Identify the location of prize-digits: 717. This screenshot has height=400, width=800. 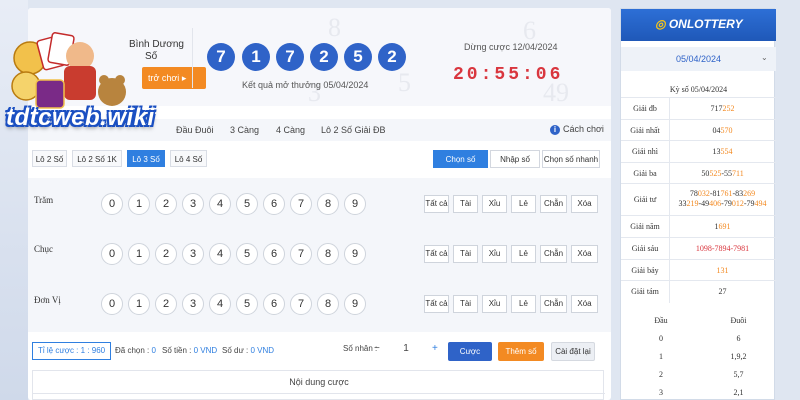
(716, 108).